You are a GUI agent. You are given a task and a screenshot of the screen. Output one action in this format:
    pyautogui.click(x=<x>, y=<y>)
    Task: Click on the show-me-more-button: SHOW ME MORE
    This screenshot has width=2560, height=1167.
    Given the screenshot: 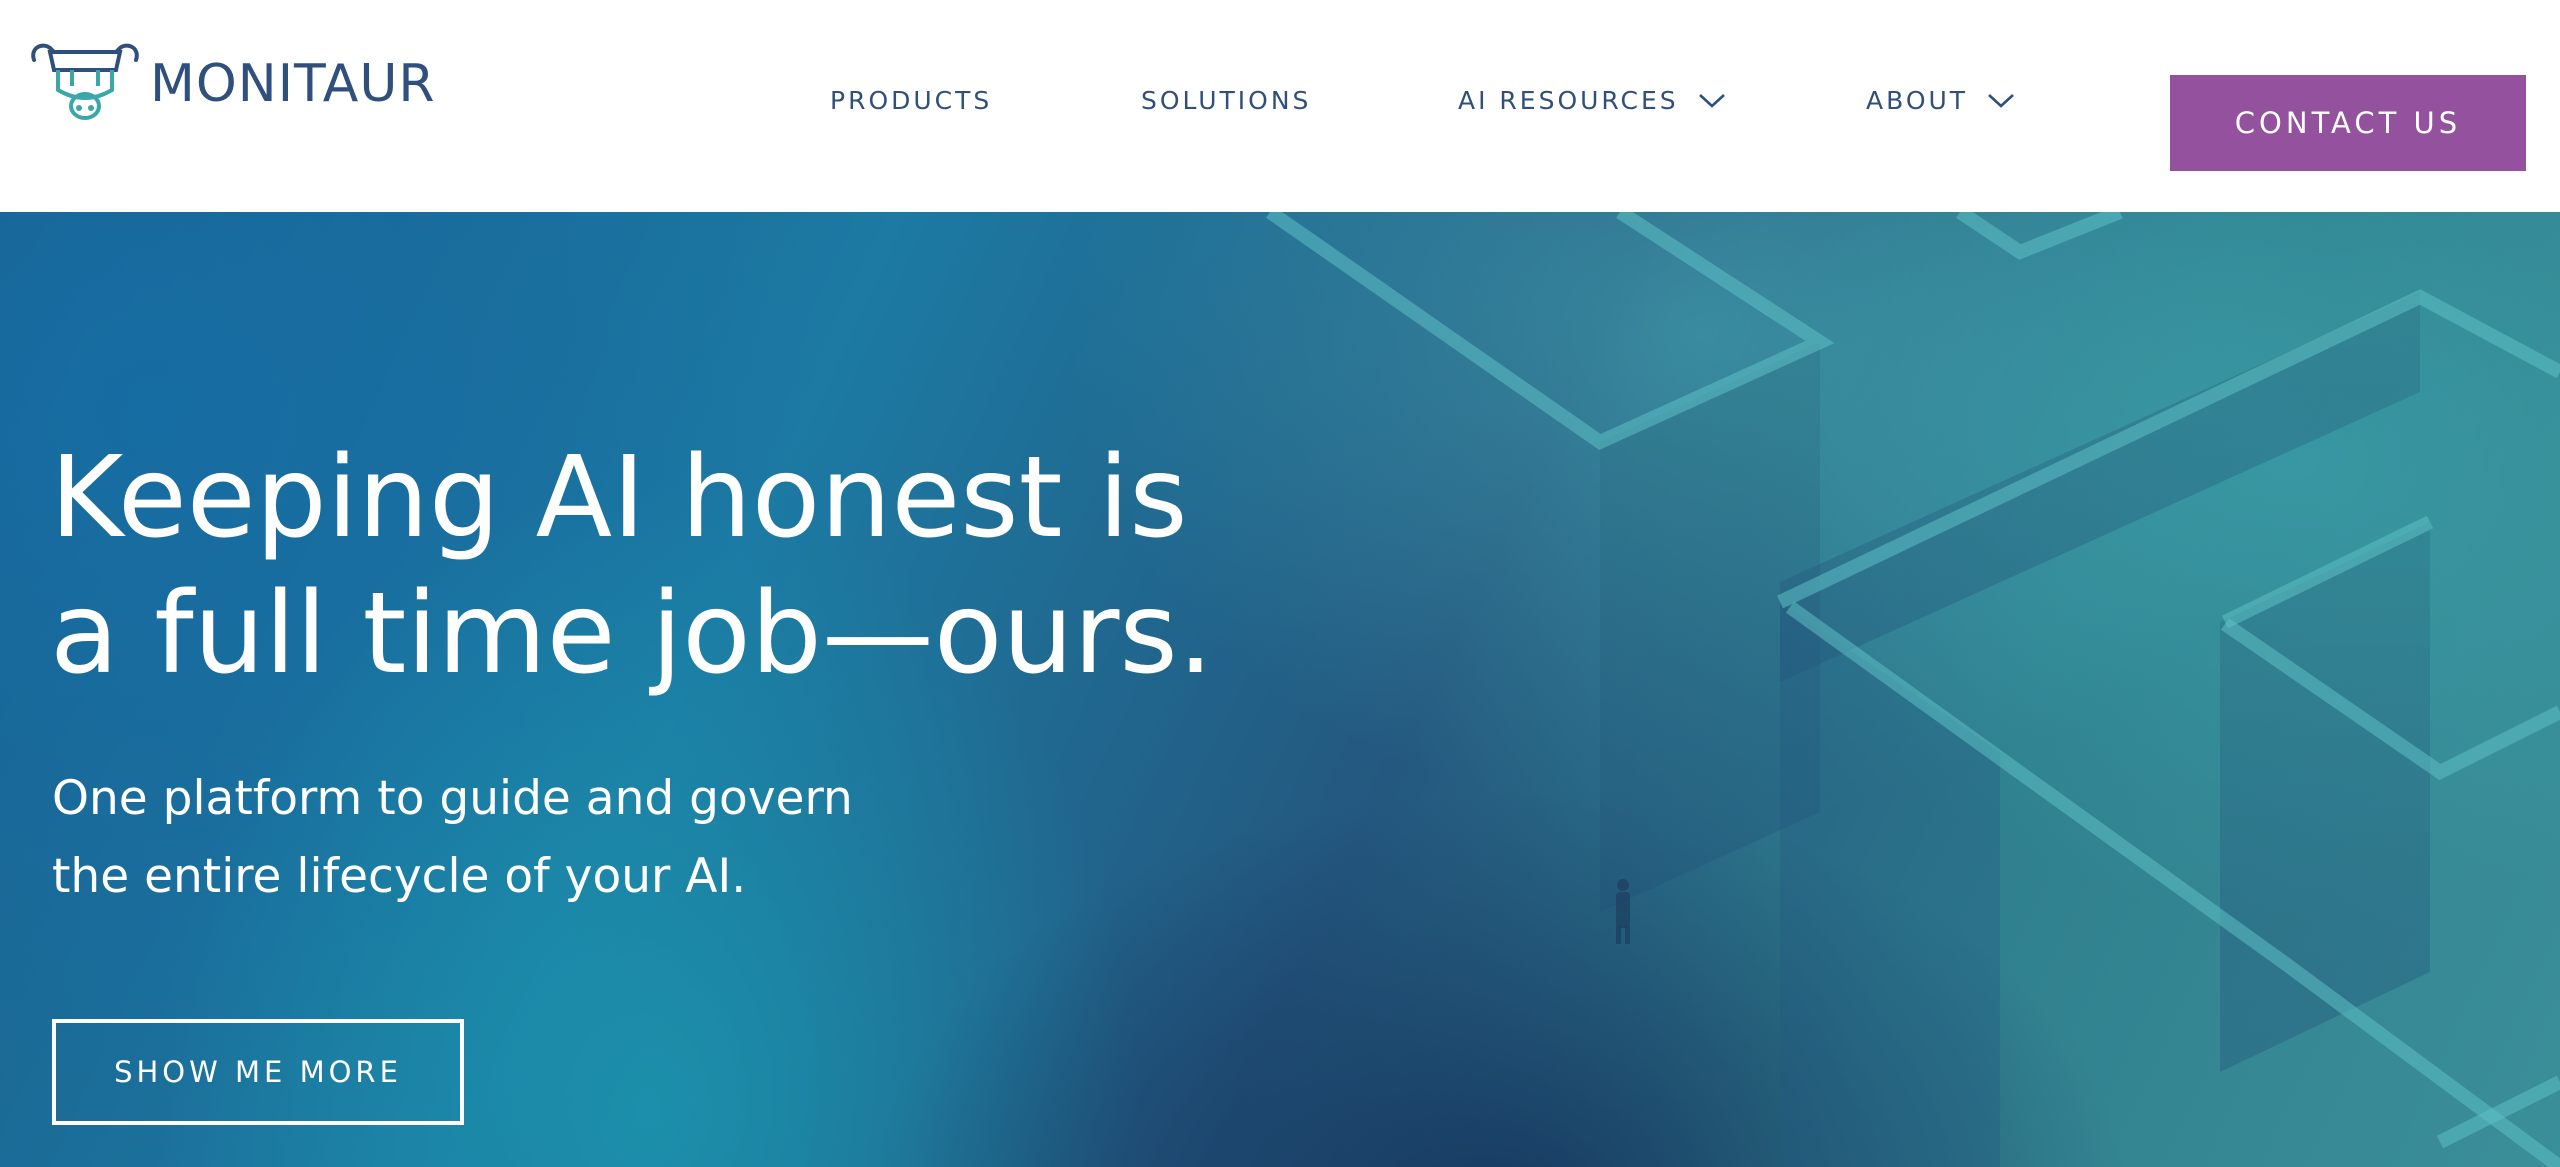 What is the action you would take?
    pyautogui.click(x=258, y=1072)
    